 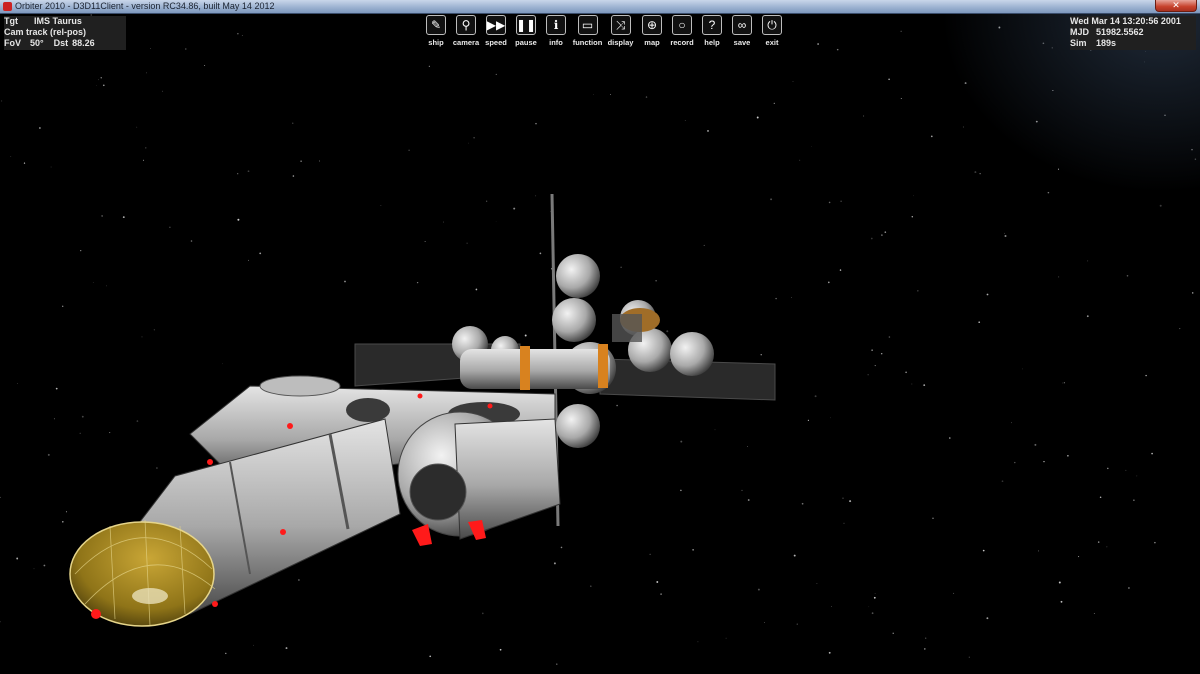 I want to click on hud-mjd-value: 51982.5562, so click(x=1120, y=32).